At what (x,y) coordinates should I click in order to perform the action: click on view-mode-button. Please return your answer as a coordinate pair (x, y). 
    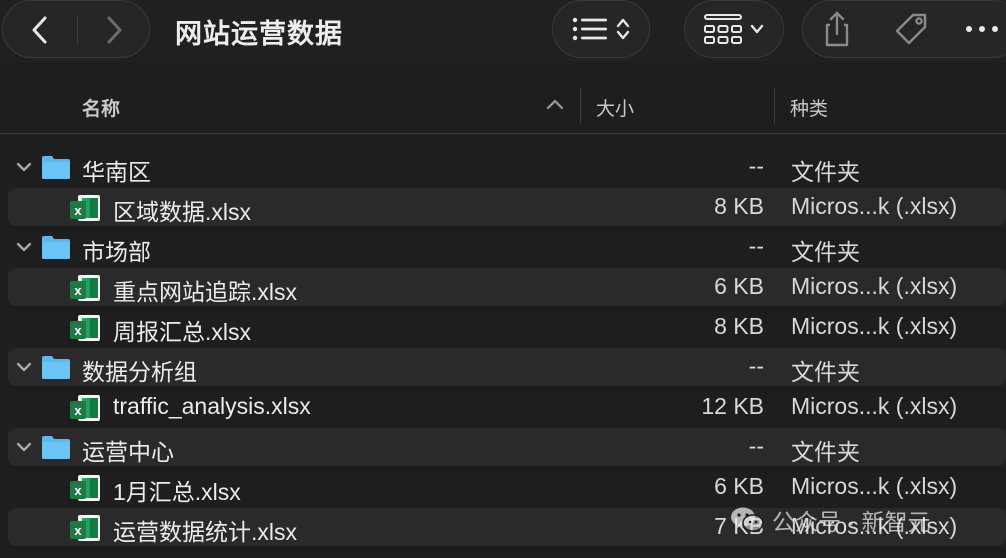
    Looking at the image, I should click on (601, 29).